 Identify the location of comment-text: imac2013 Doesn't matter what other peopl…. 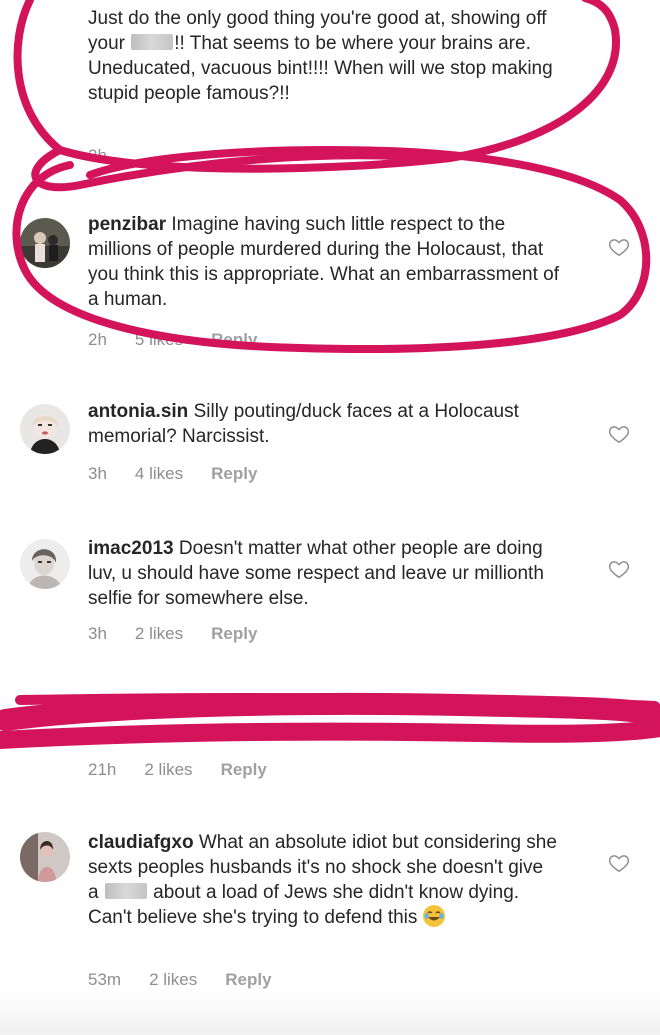
(316, 573).